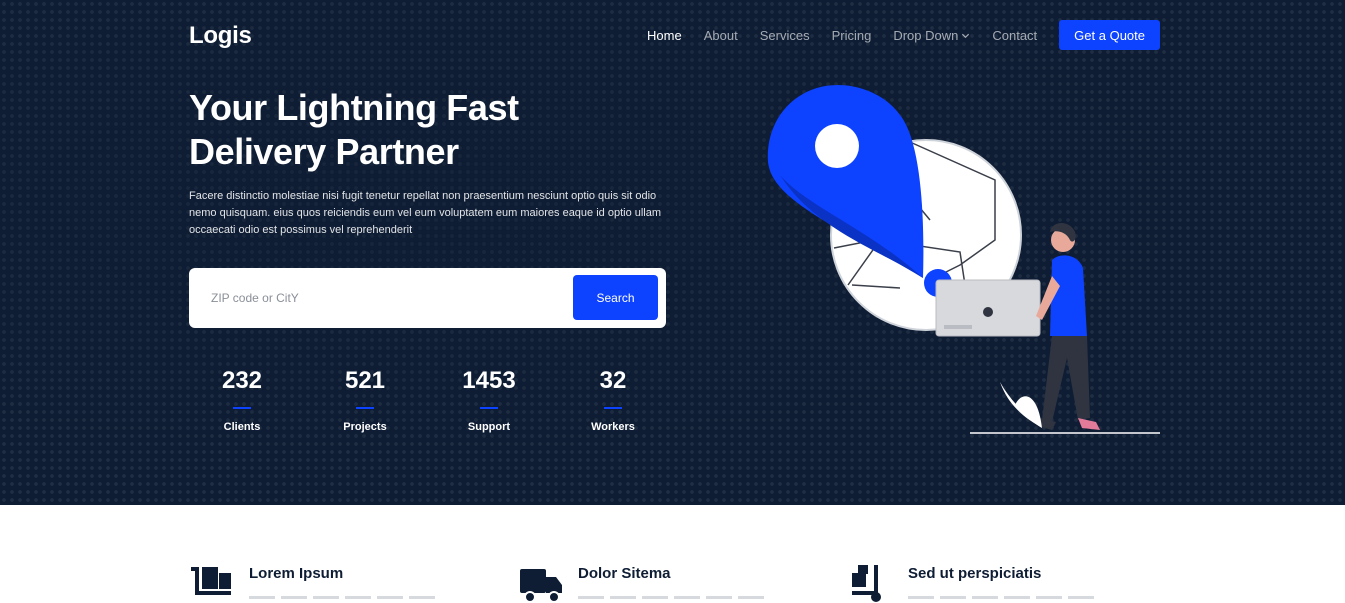  What do you see at coordinates (296, 573) in the screenshot?
I see `feature-title: Lorem Ipsum` at bounding box center [296, 573].